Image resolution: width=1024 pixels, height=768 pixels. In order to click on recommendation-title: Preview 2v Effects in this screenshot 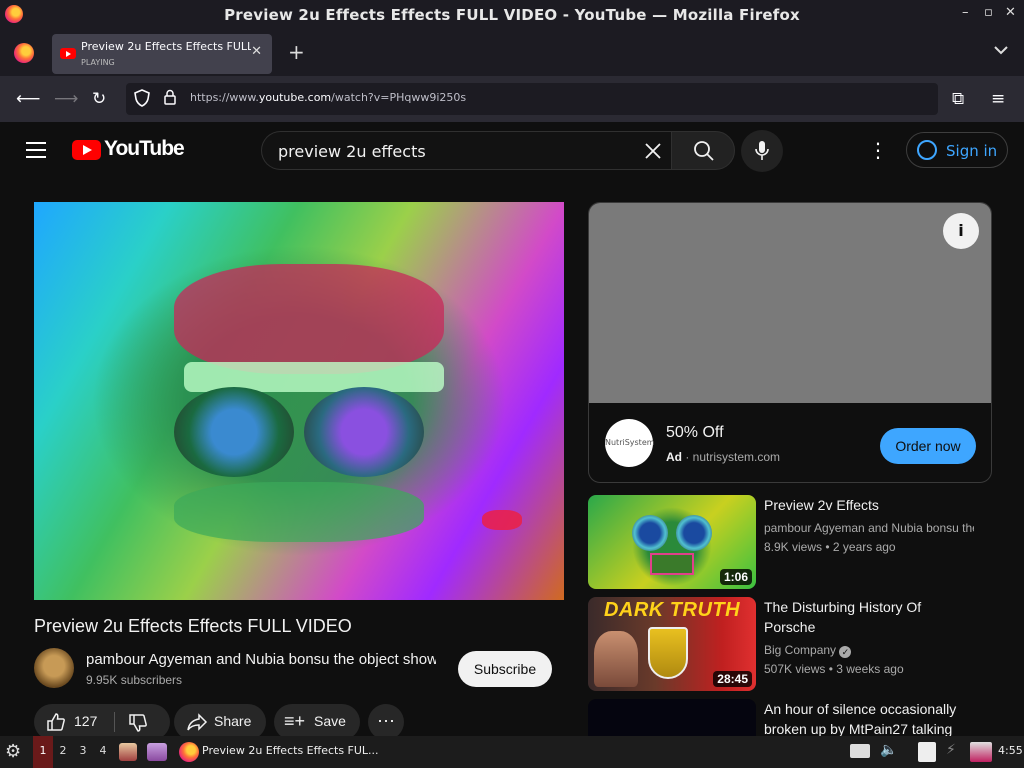, I will do `click(869, 505)`.